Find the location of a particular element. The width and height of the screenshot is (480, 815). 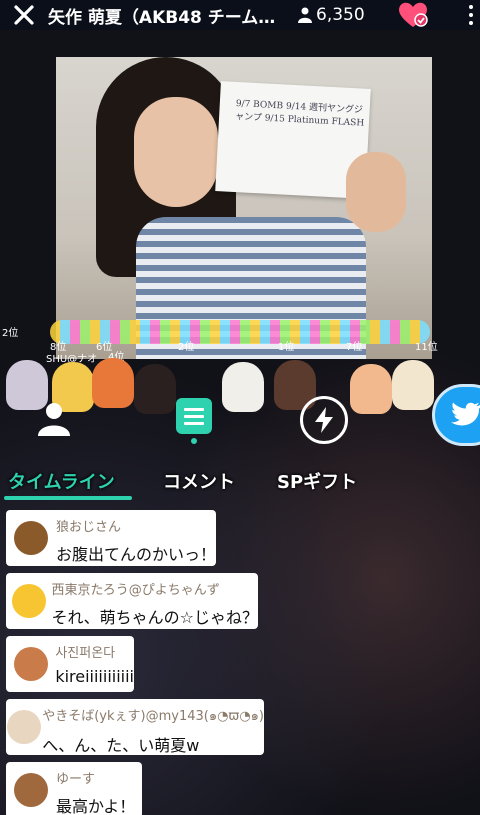

comment-author: 西東京たろう@ぴよちゃんず is located at coordinates (135, 590).